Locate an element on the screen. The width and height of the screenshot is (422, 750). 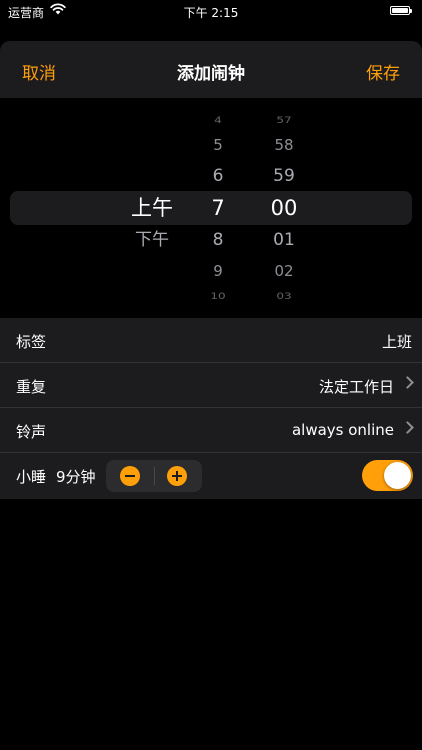
hour-option: 4 is located at coordinates (218, 120).